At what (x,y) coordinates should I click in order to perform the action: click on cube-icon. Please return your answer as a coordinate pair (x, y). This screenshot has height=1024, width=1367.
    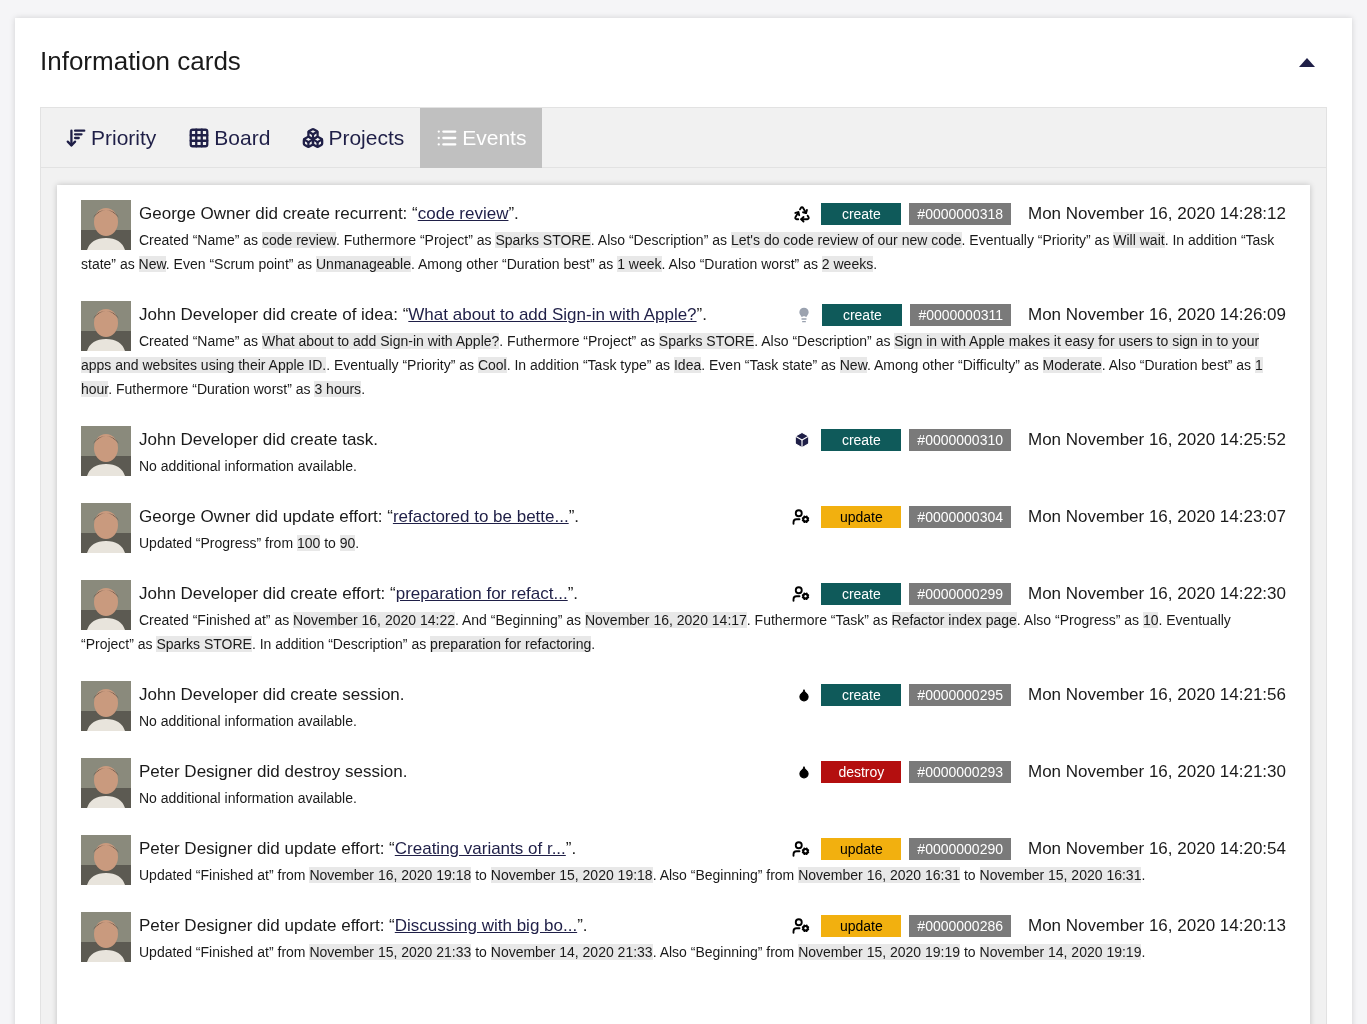
    Looking at the image, I should click on (802, 440).